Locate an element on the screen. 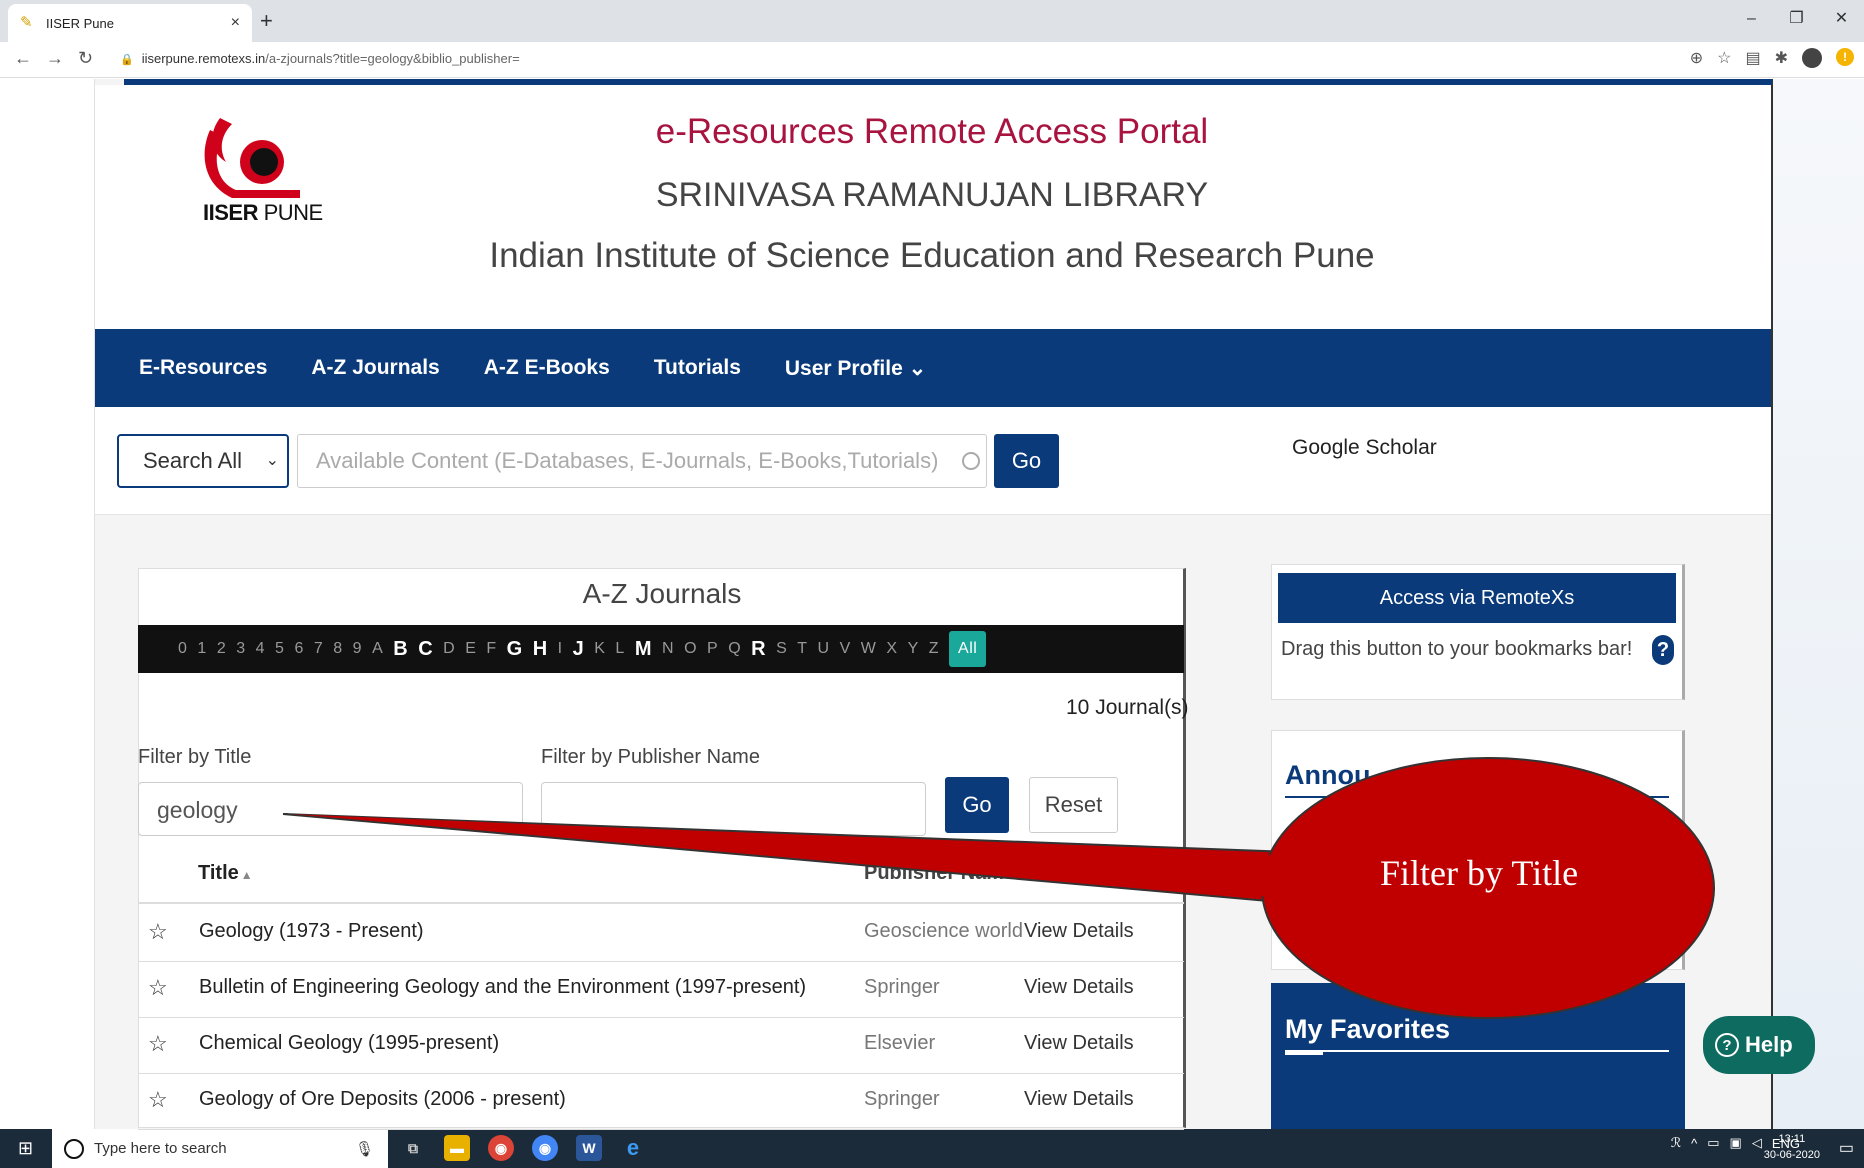 The width and height of the screenshot is (1864, 1168). nav-item-eresources: E-Resources is located at coordinates (203, 368).